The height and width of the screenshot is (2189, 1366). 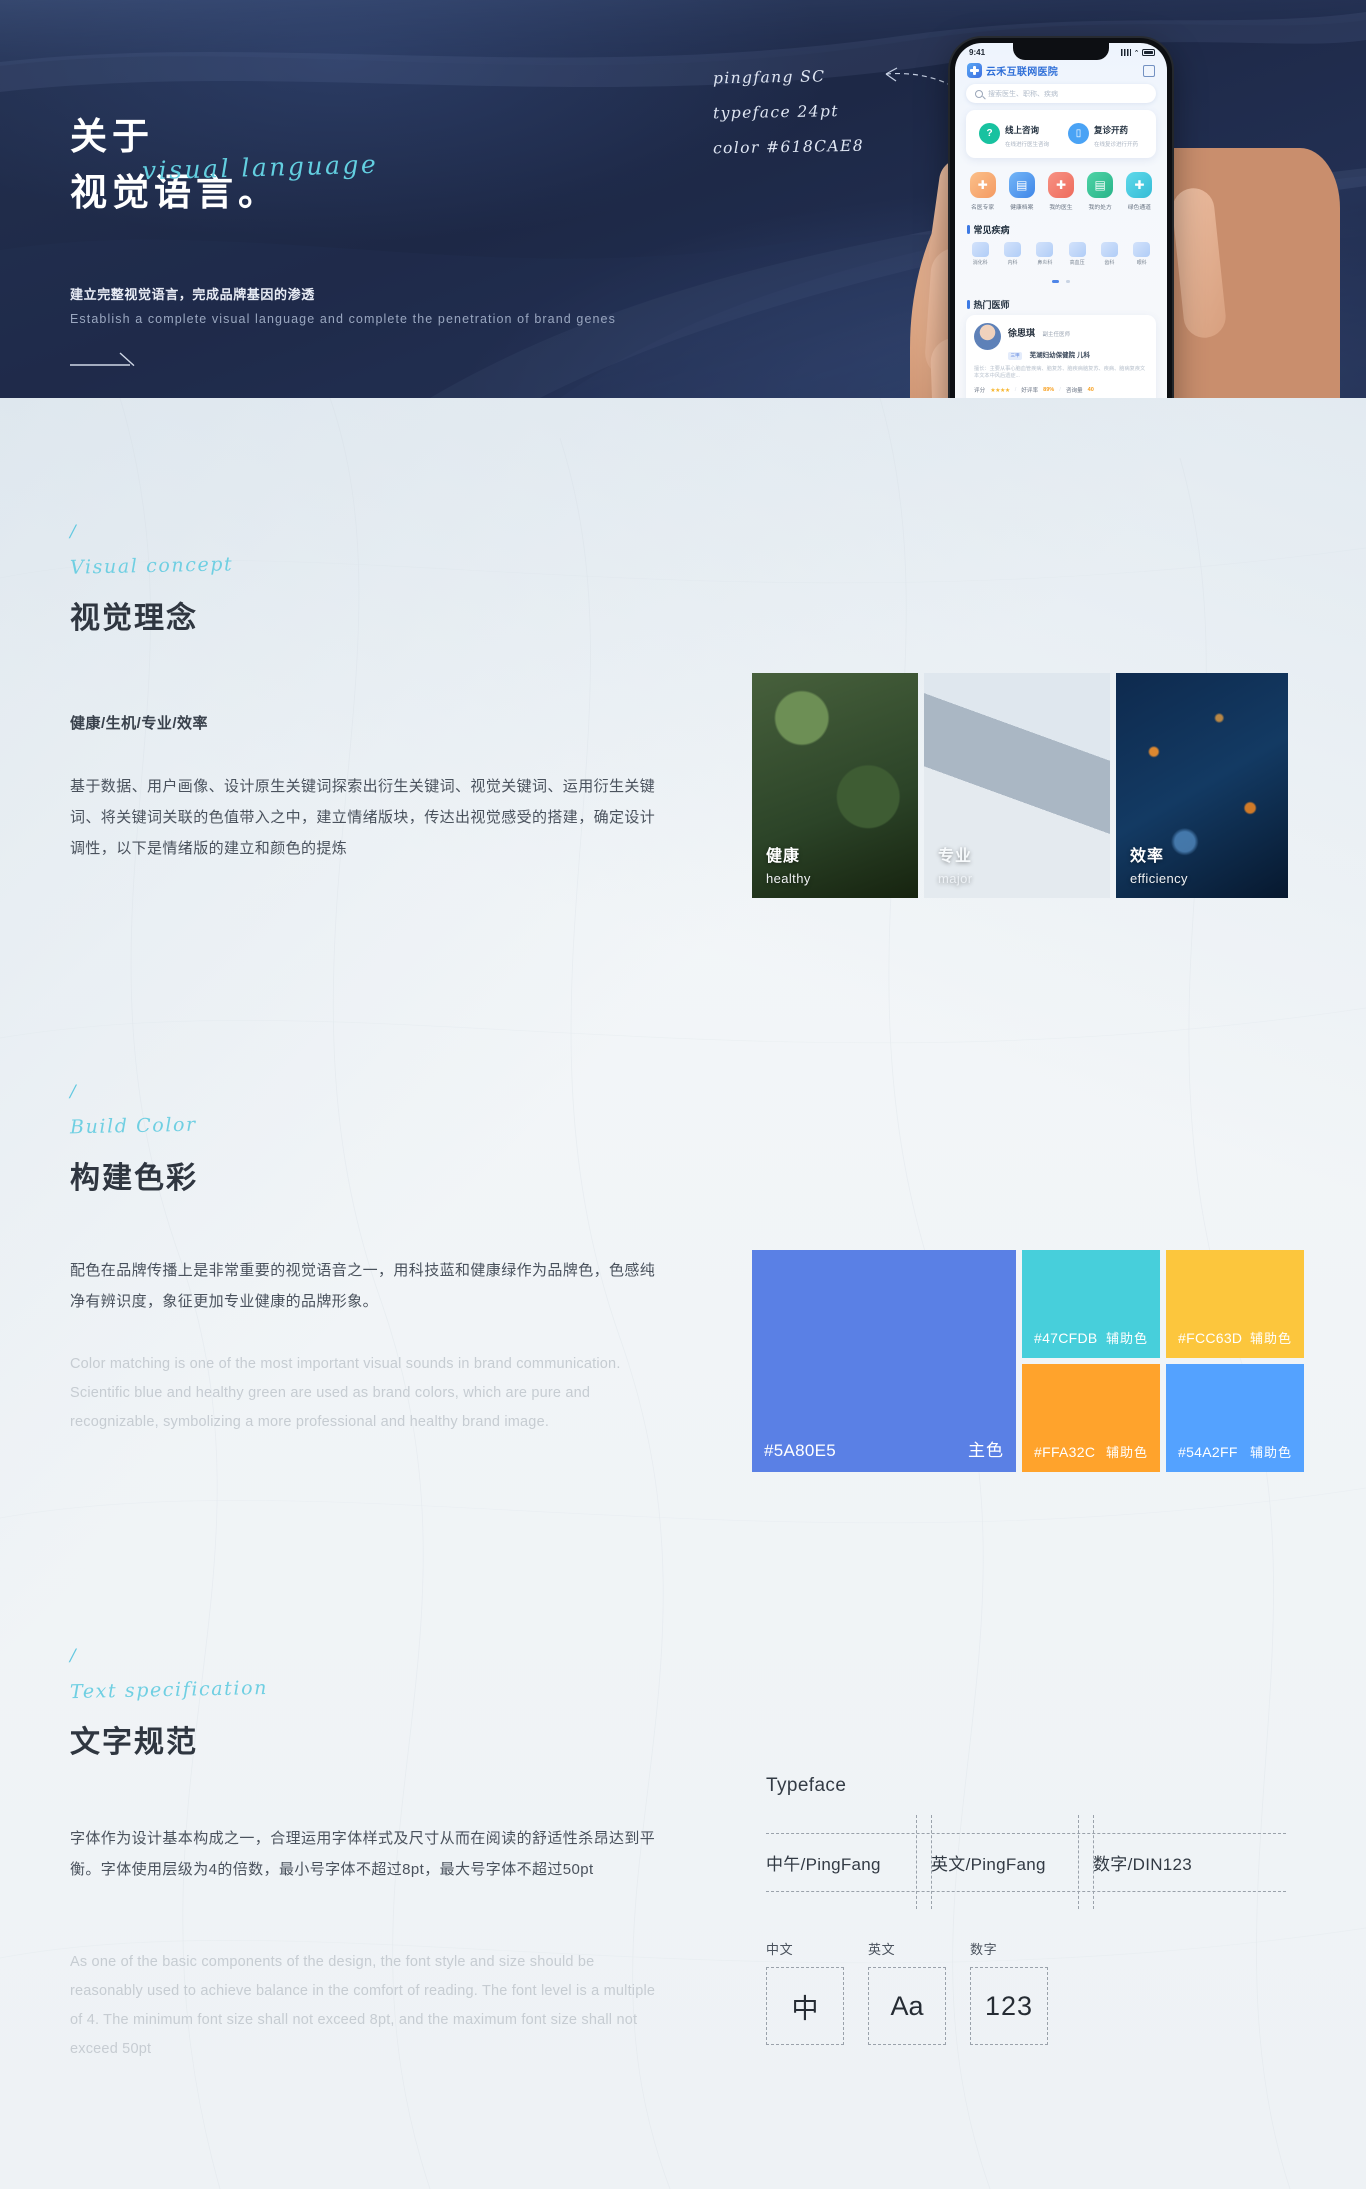 What do you see at coordinates (1105, 134) in the screenshot?
I see `entry-refill-prescription: ▯ 复诊开药 在线复诊进行开药` at bounding box center [1105, 134].